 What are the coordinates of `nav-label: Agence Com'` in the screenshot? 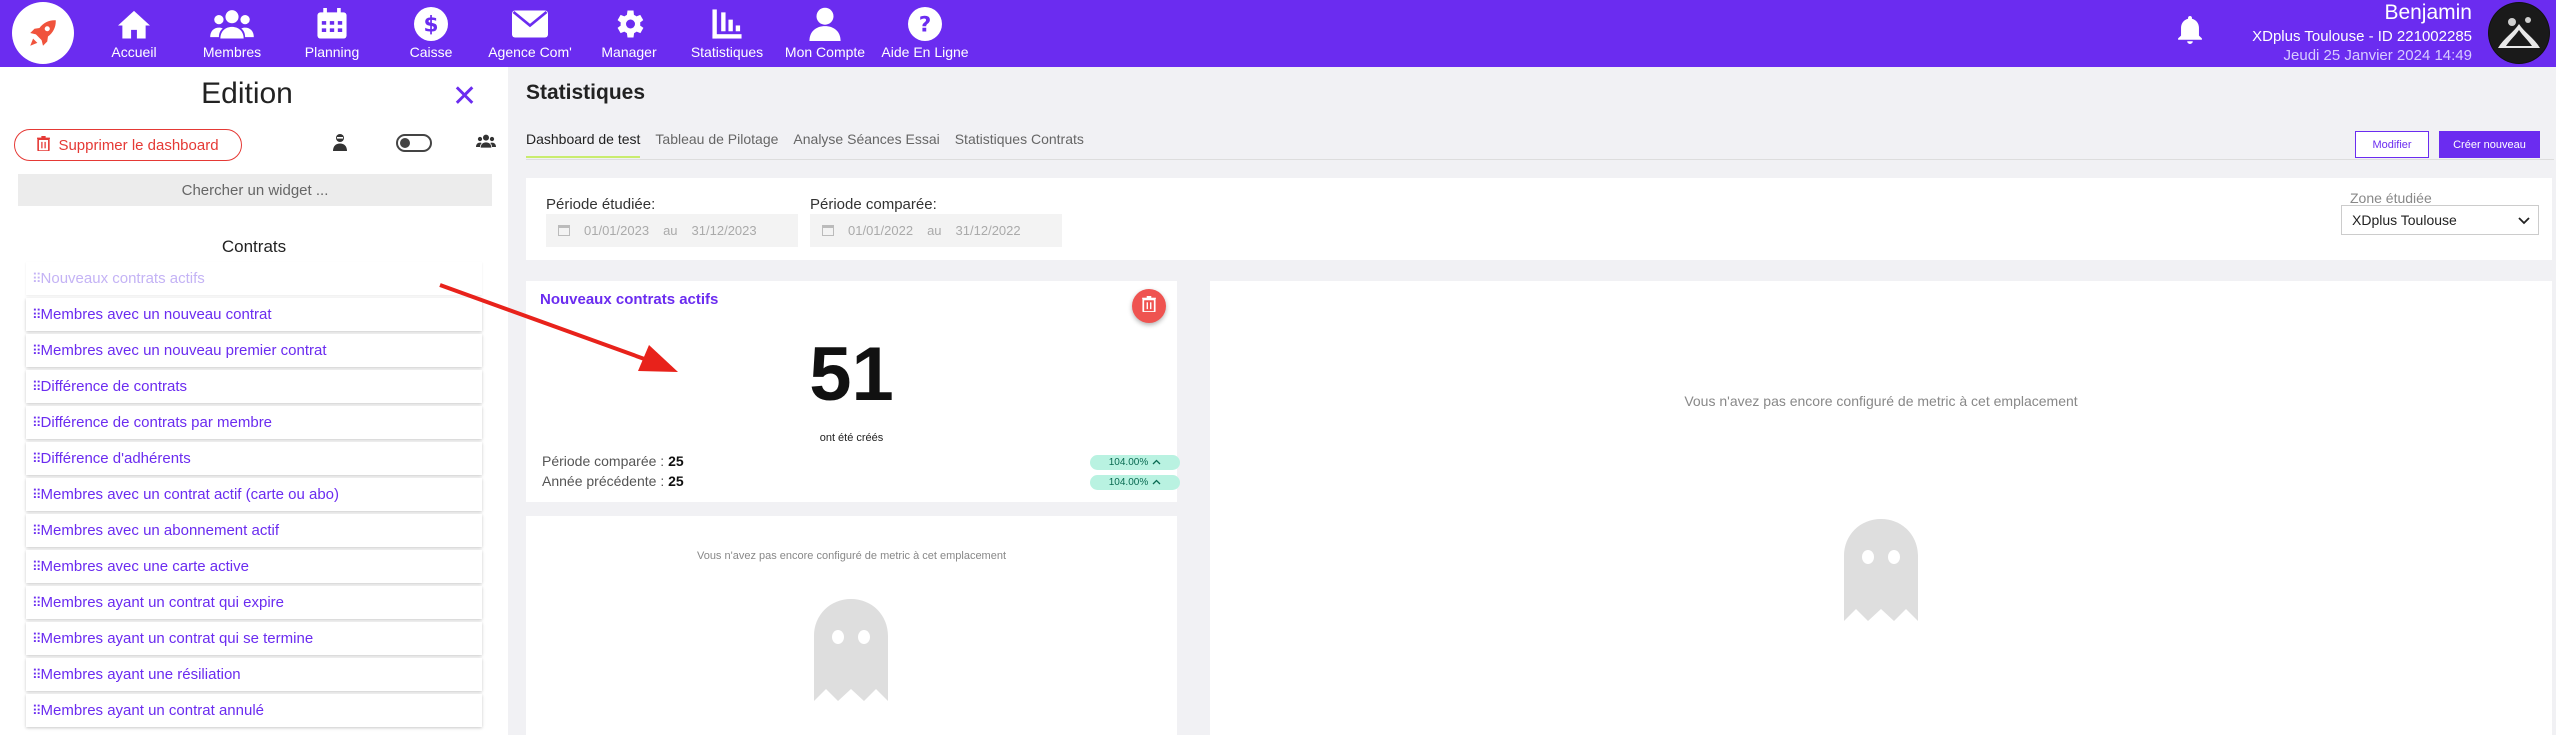 It's located at (530, 52).